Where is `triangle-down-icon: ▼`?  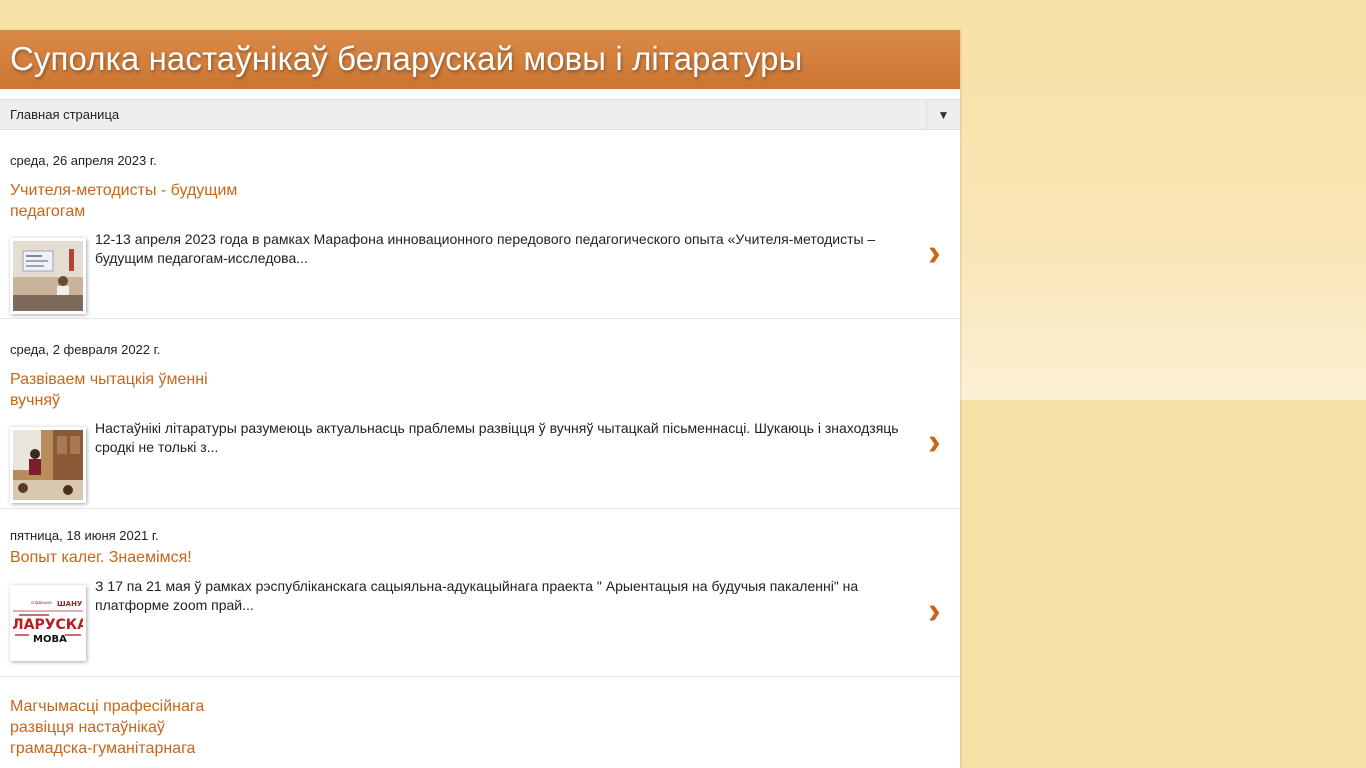 triangle-down-icon: ▼ is located at coordinates (943, 115).